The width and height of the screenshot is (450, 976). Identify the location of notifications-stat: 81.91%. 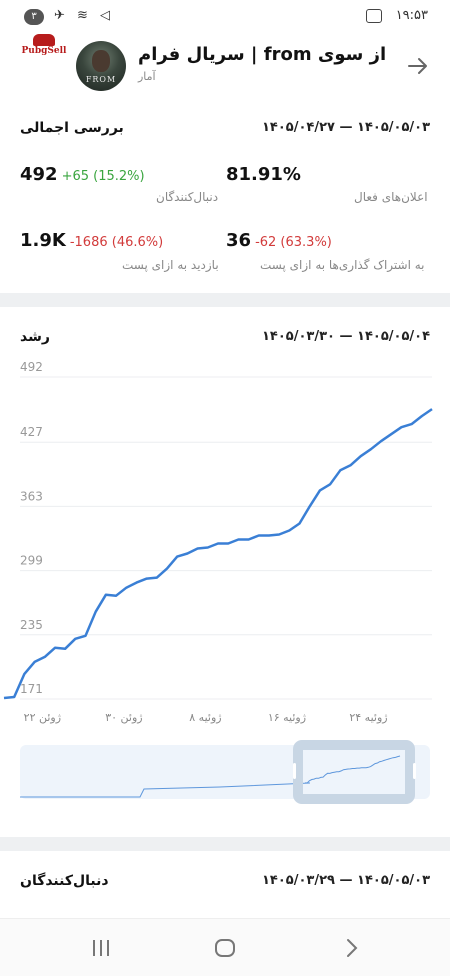
(263, 174).